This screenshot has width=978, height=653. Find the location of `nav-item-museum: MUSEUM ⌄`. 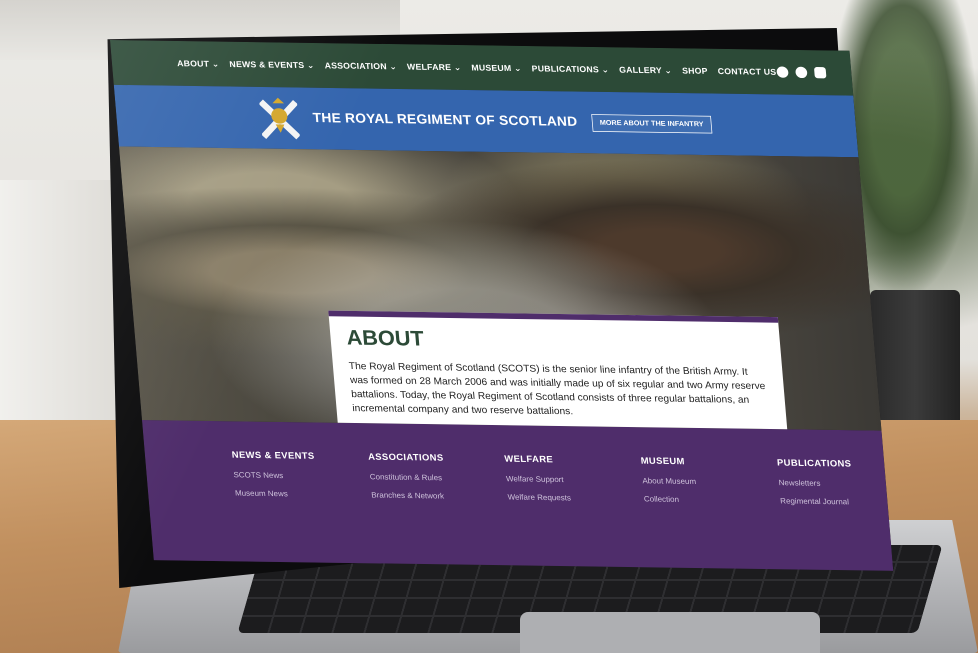

nav-item-museum: MUSEUM ⌄ is located at coordinates (496, 68).